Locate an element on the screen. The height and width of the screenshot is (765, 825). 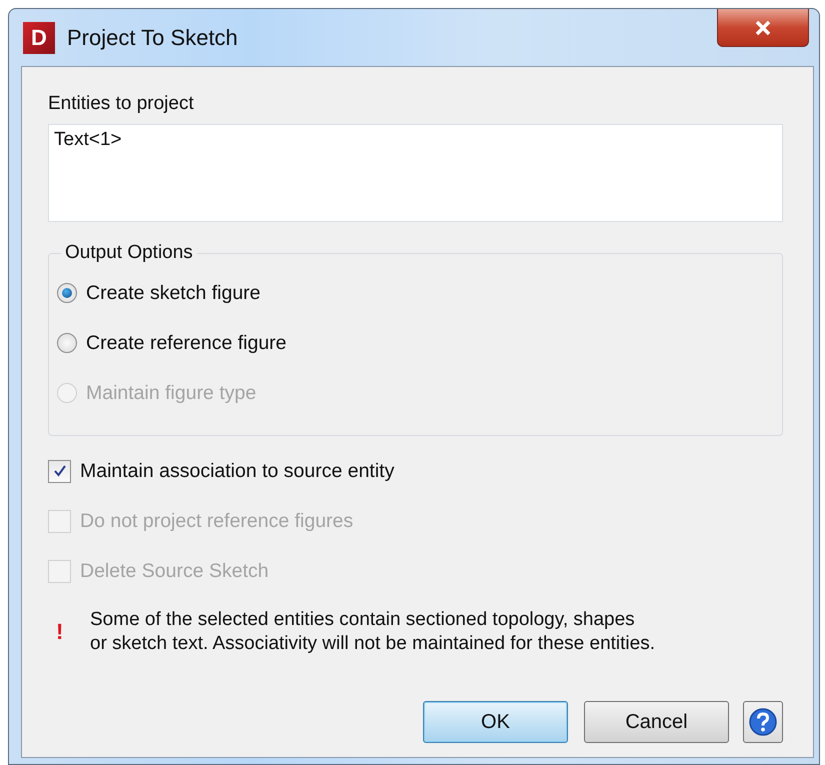
list-item: Text<1> is located at coordinates (88, 140).